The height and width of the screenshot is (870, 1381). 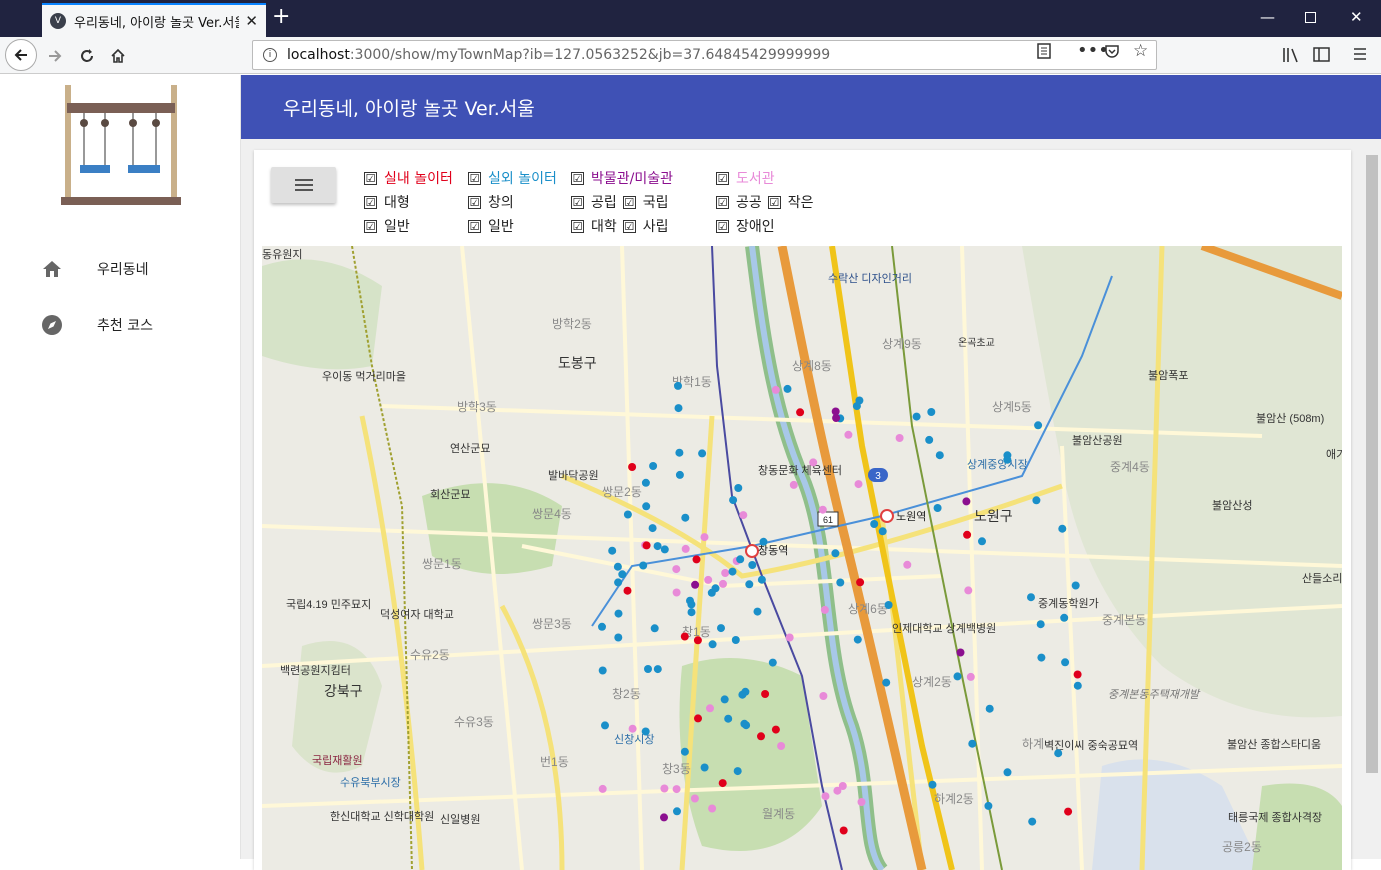 What do you see at coordinates (1321, 56) in the screenshot?
I see `sidebar-toggle-icon` at bounding box center [1321, 56].